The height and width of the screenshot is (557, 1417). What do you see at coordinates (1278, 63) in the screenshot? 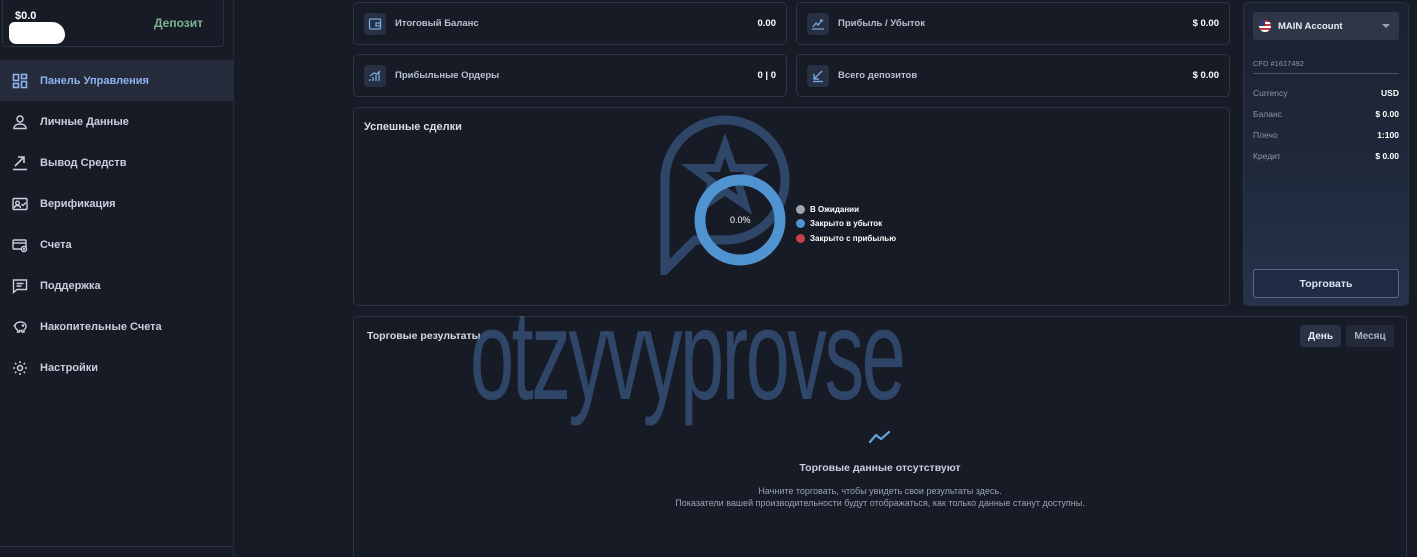
I see `account-id: CFD #1617492` at bounding box center [1278, 63].